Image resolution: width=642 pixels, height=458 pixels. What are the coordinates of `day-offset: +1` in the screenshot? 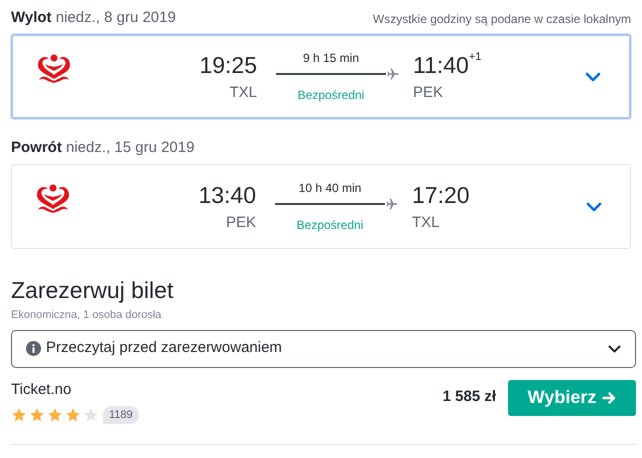 It's located at (475, 56).